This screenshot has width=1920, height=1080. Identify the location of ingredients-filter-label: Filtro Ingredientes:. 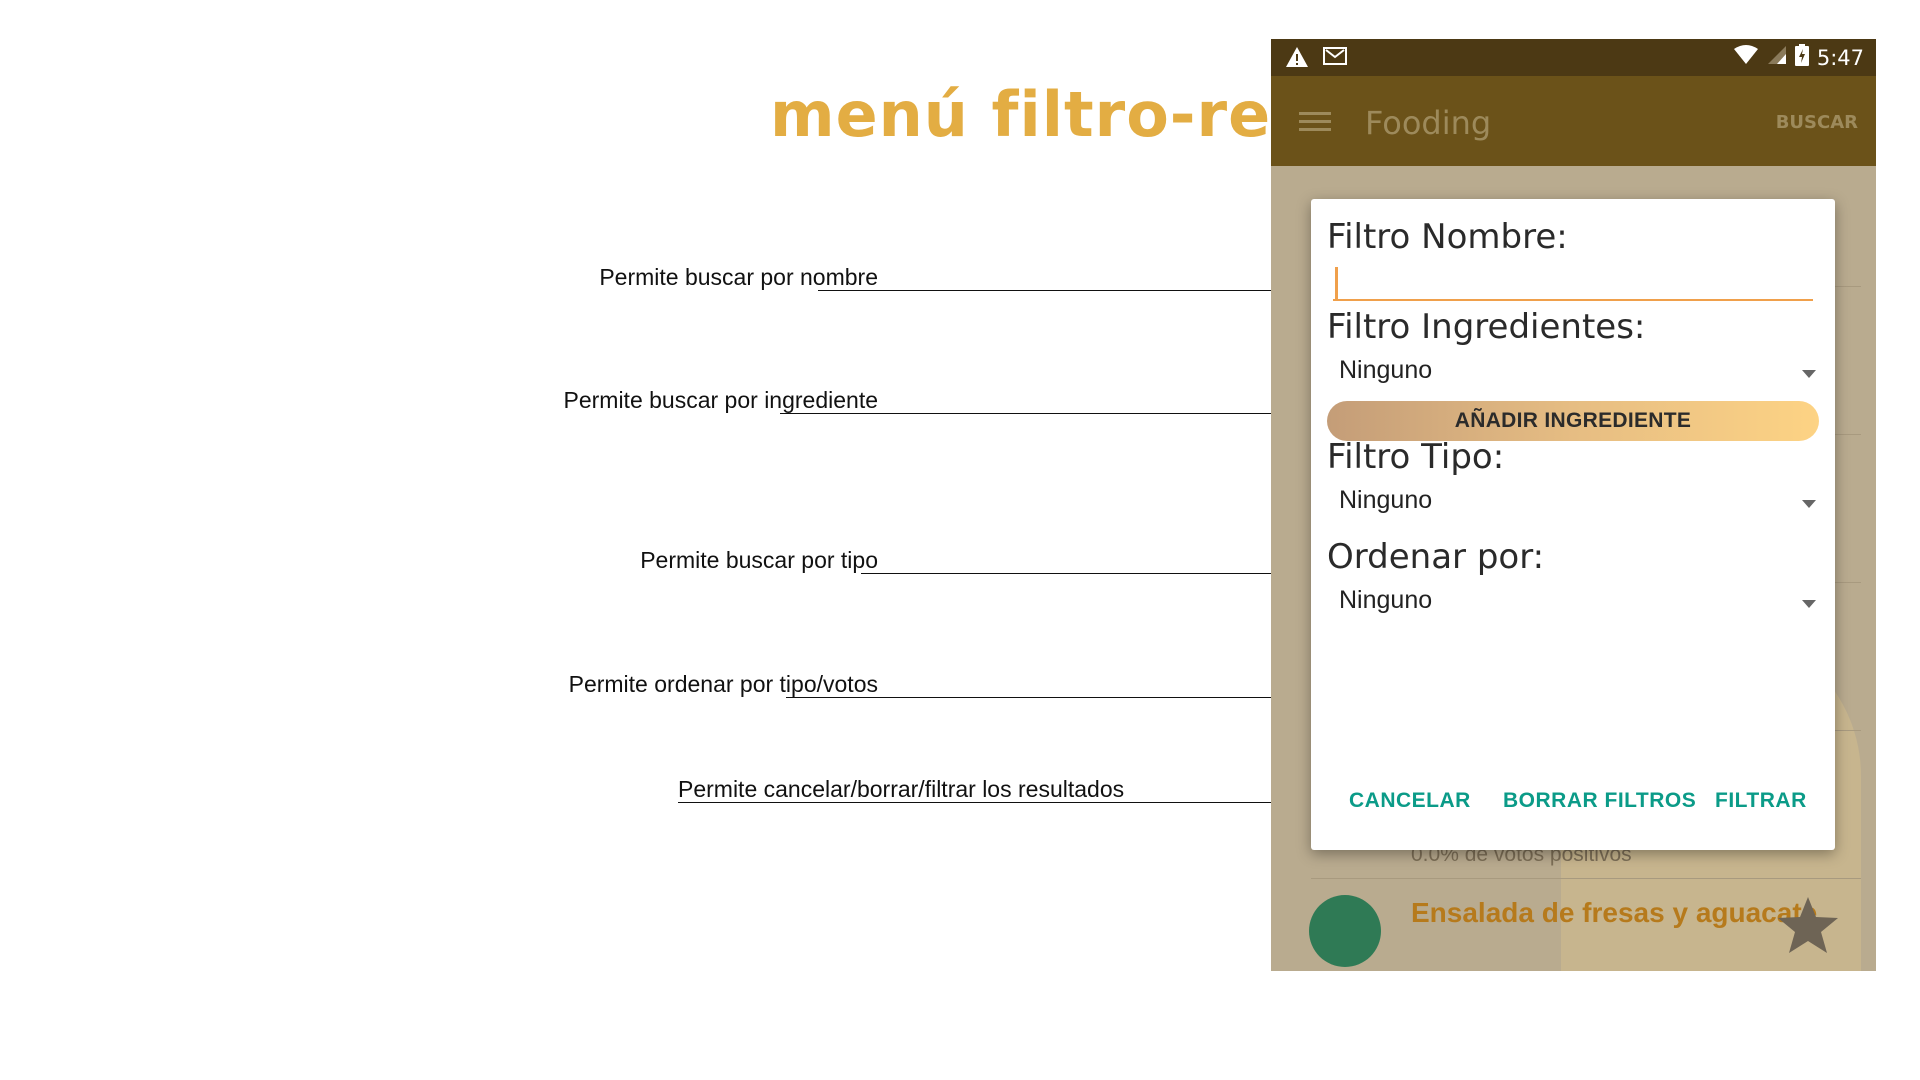
(1486, 327).